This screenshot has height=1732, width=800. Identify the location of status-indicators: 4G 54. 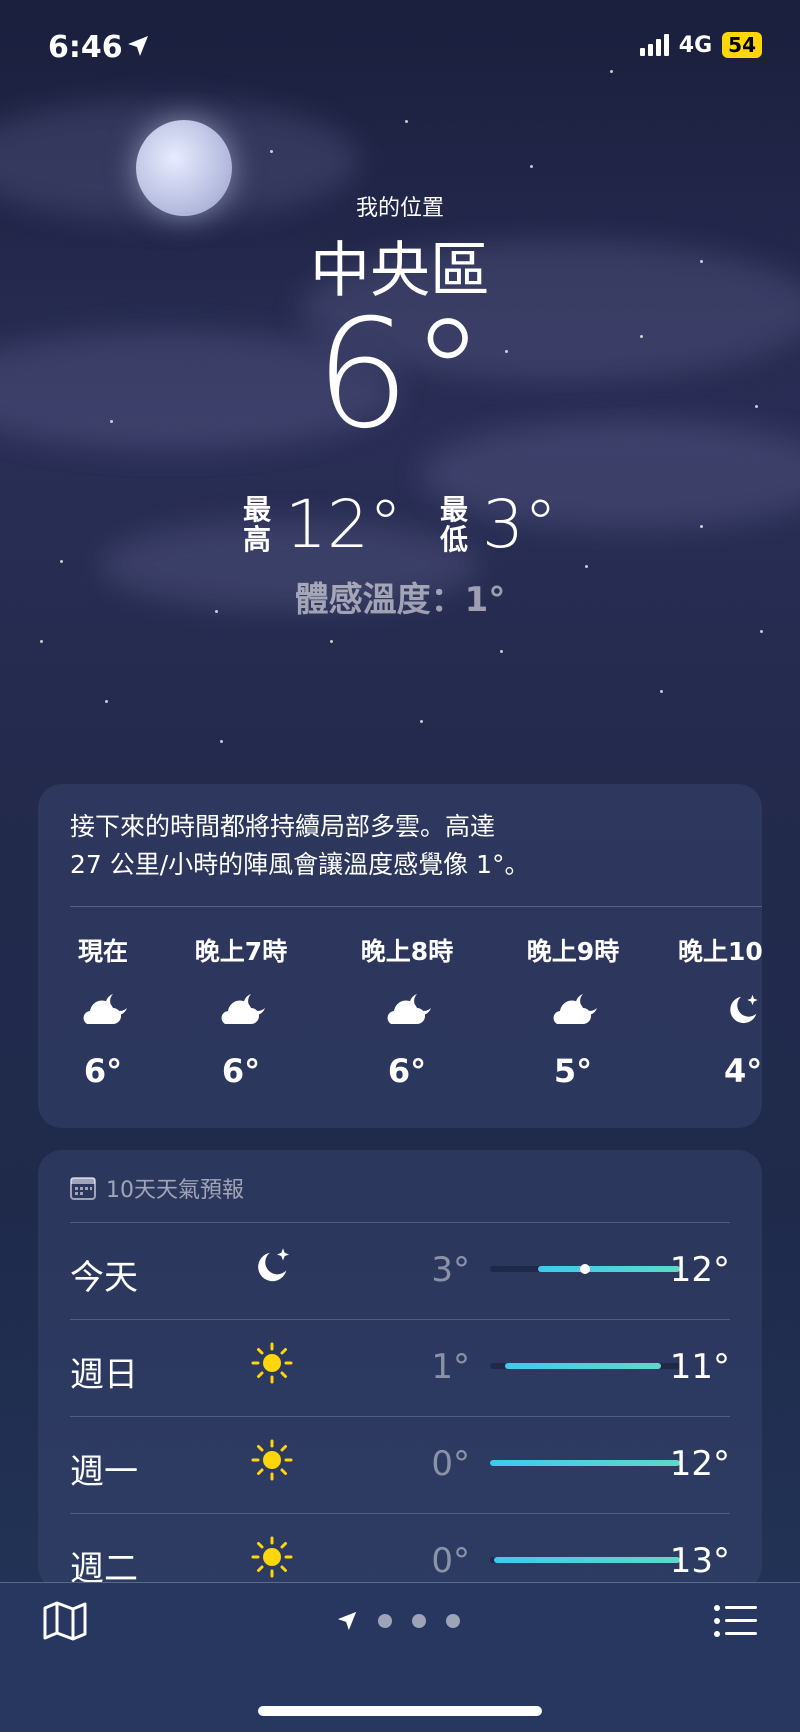
(700, 45).